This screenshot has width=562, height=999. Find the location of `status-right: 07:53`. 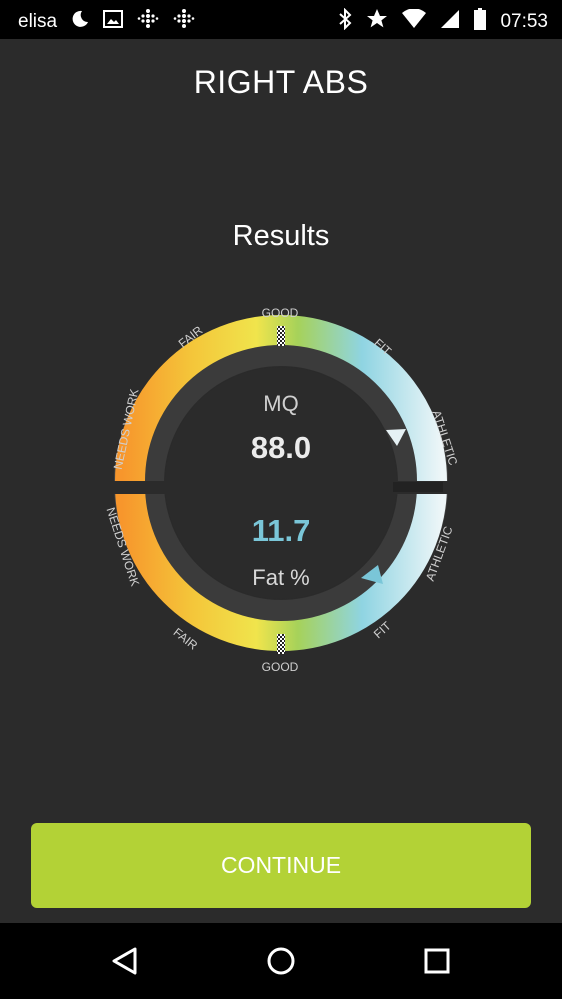

status-right: 07:53 is located at coordinates (443, 21).